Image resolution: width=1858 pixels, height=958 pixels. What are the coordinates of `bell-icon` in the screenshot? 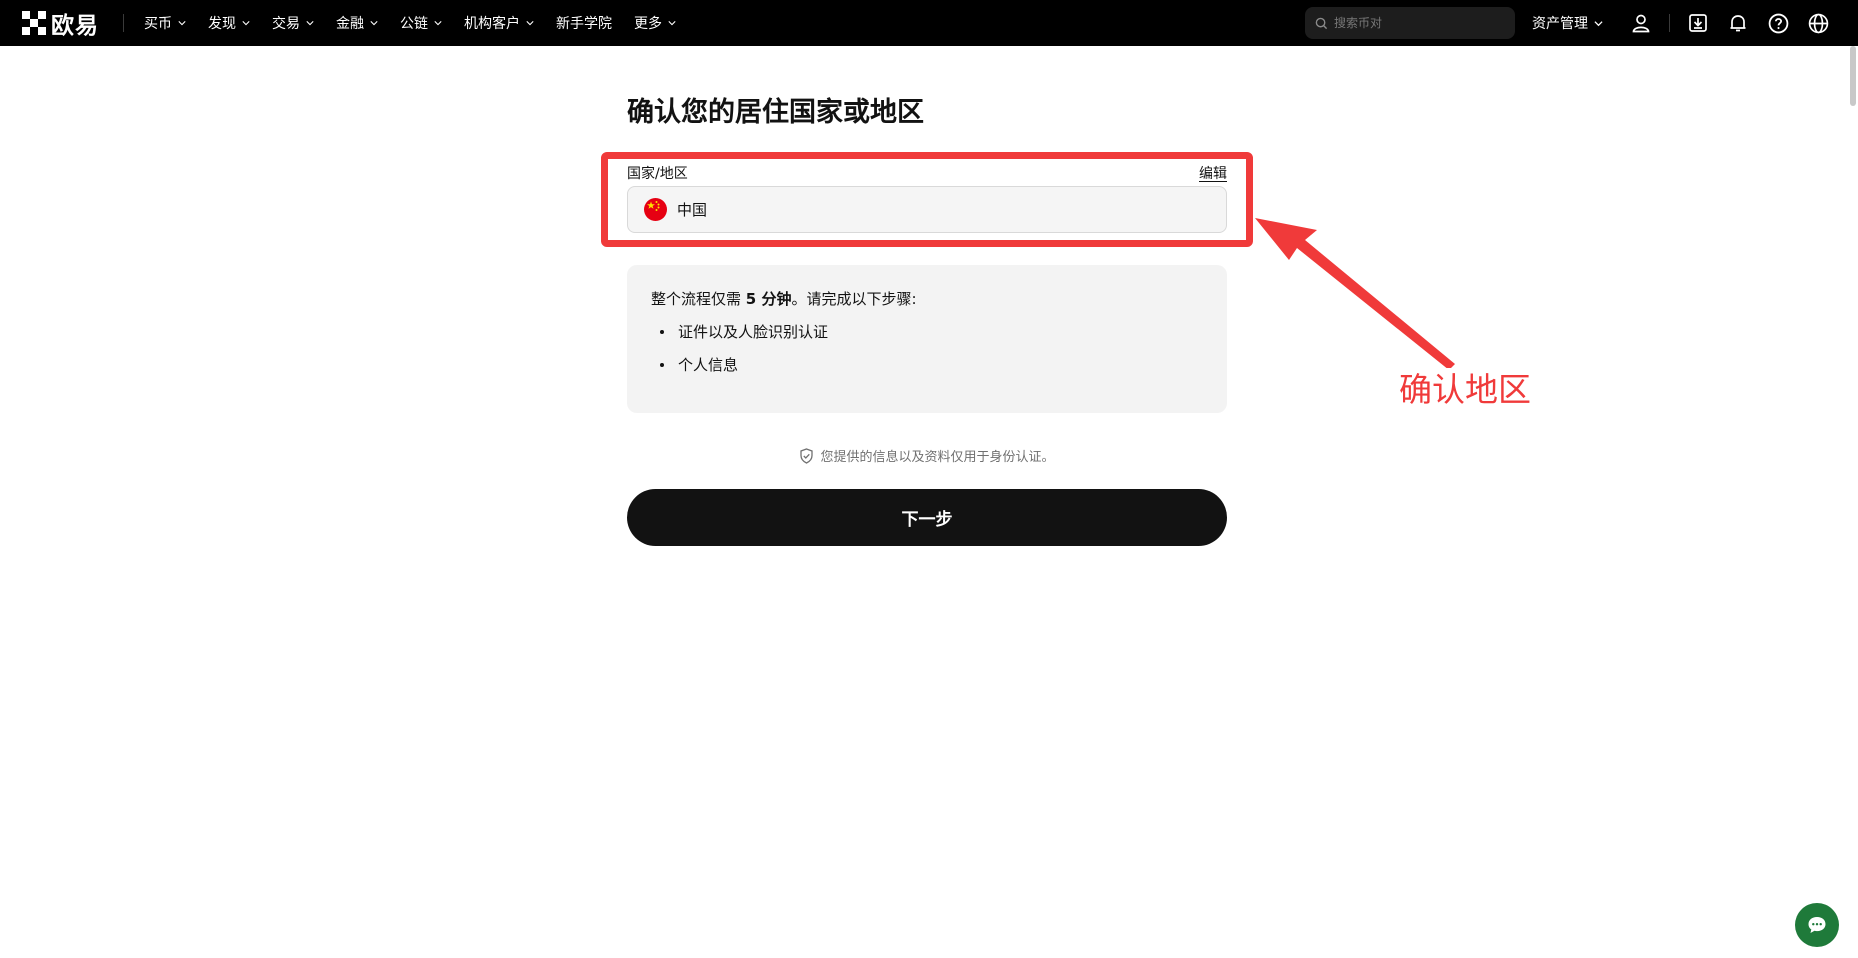 It's located at (1738, 23).